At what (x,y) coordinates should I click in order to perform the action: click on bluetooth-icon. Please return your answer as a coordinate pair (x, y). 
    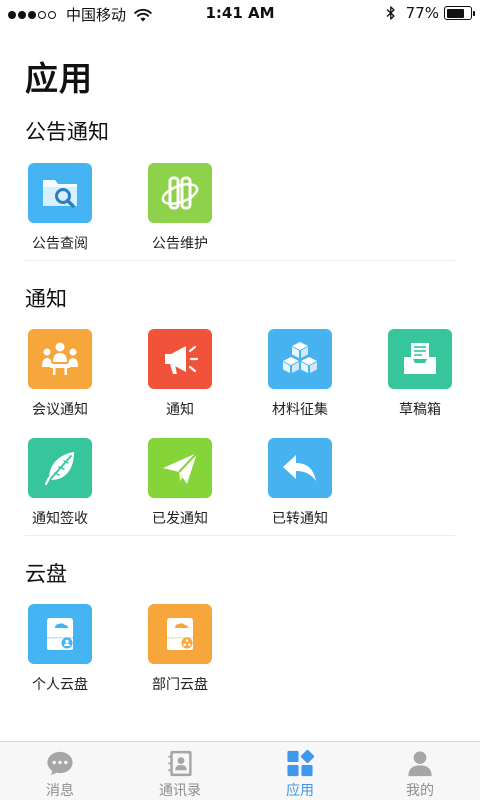
    Looking at the image, I should click on (390, 13).